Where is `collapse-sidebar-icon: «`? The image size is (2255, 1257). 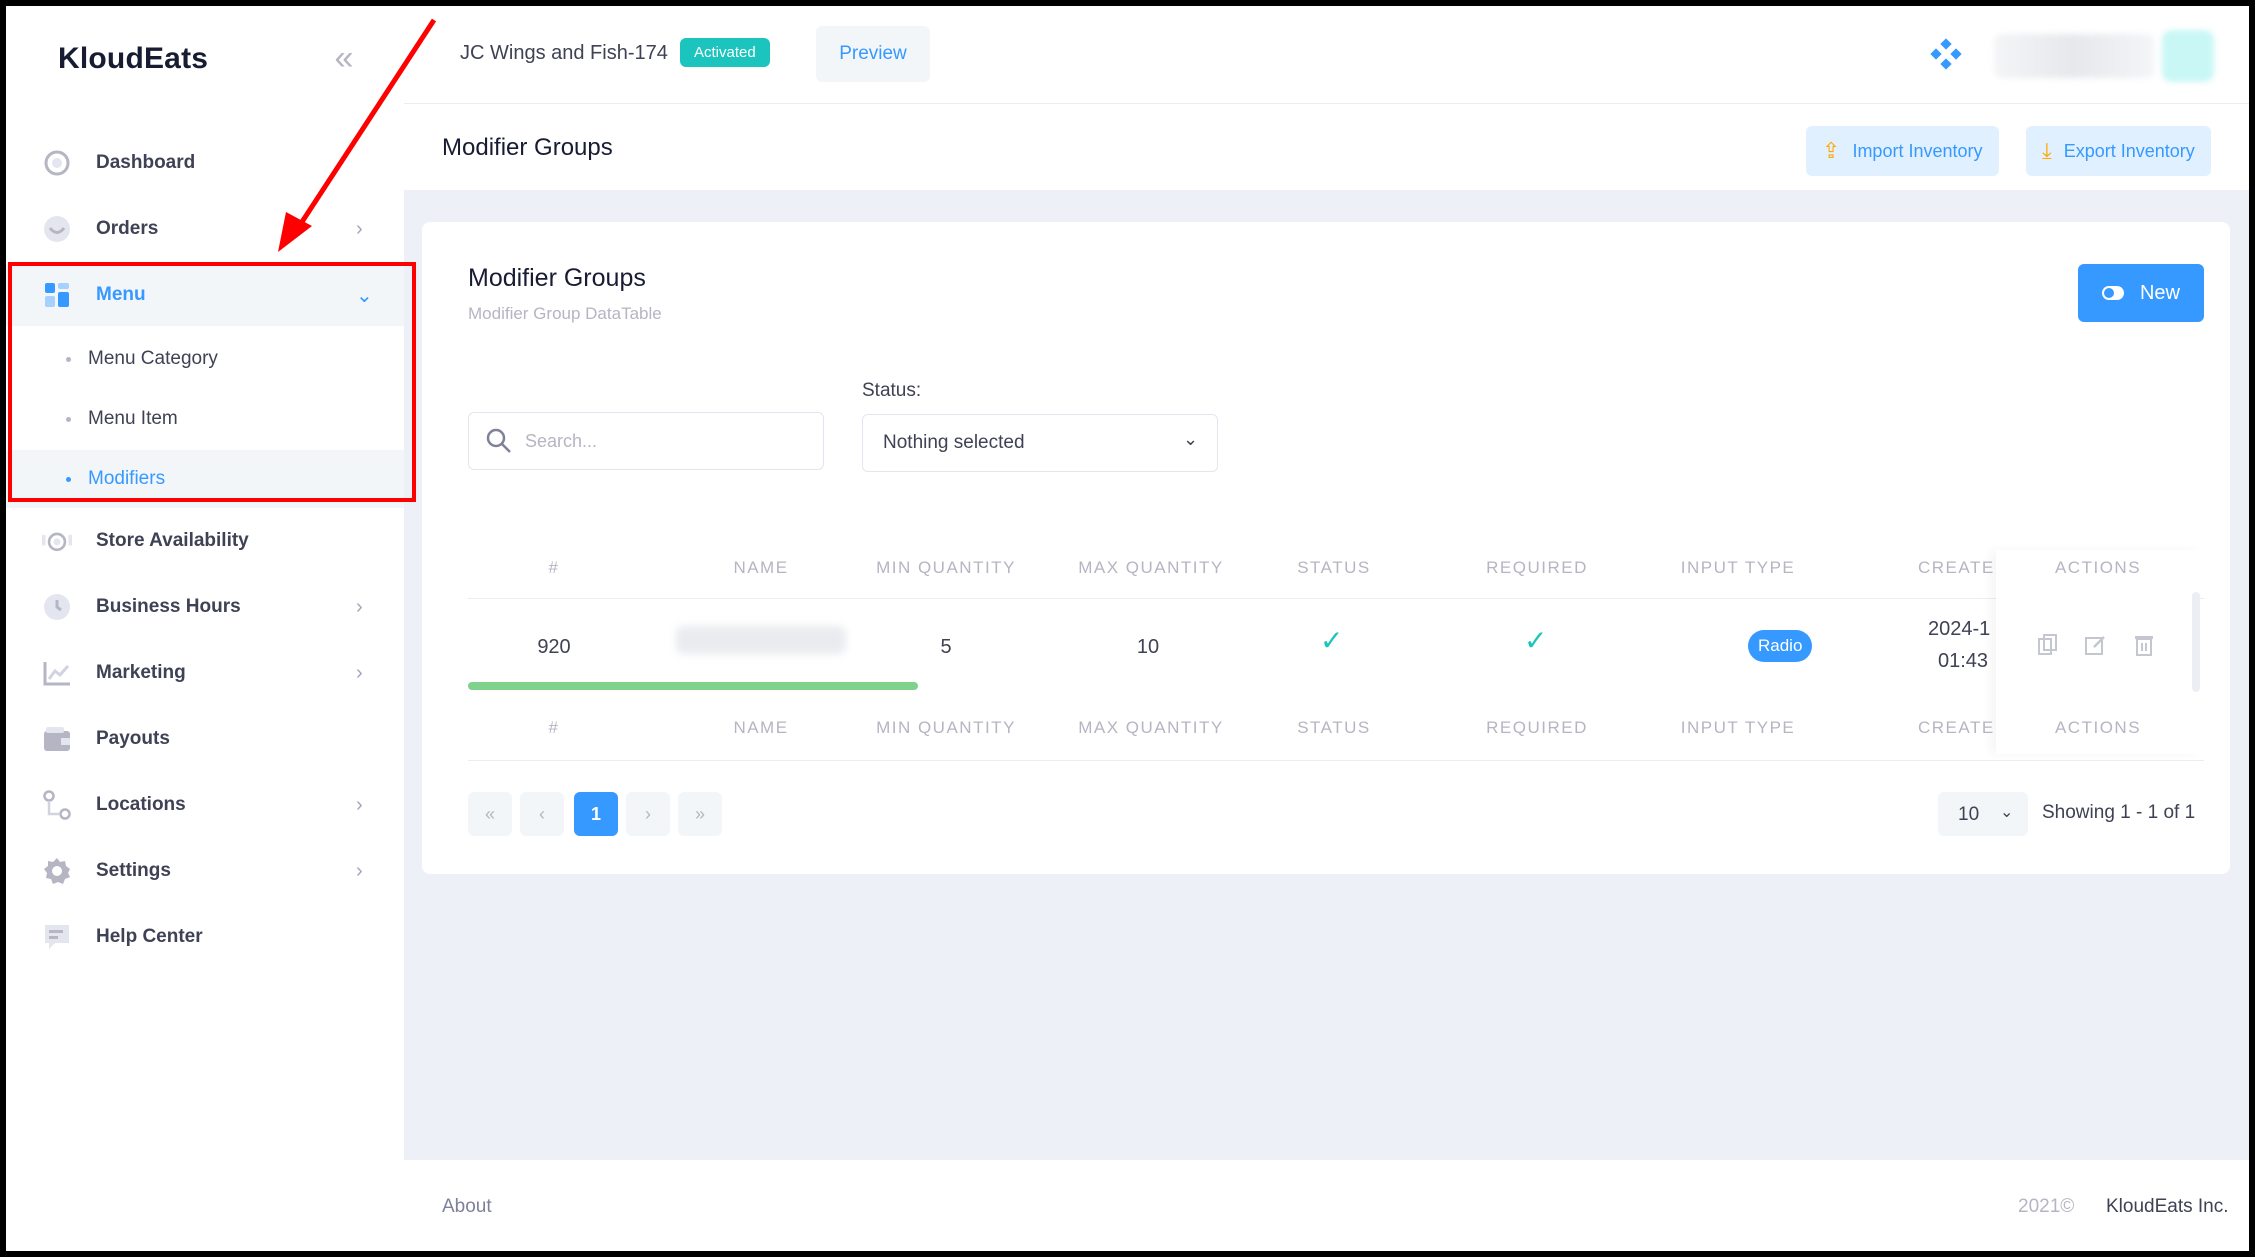 collapse-sidebar-icon: « is located at coordinates (344, 60).